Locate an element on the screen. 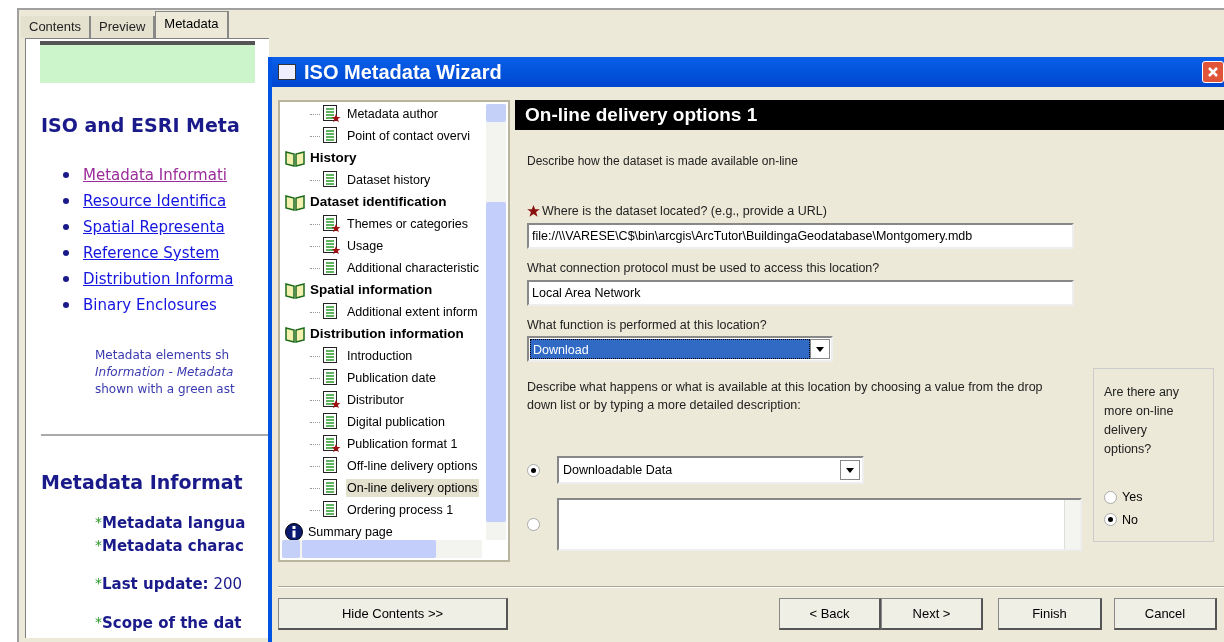  tab: Metadata is located at coordinates (192, 24).